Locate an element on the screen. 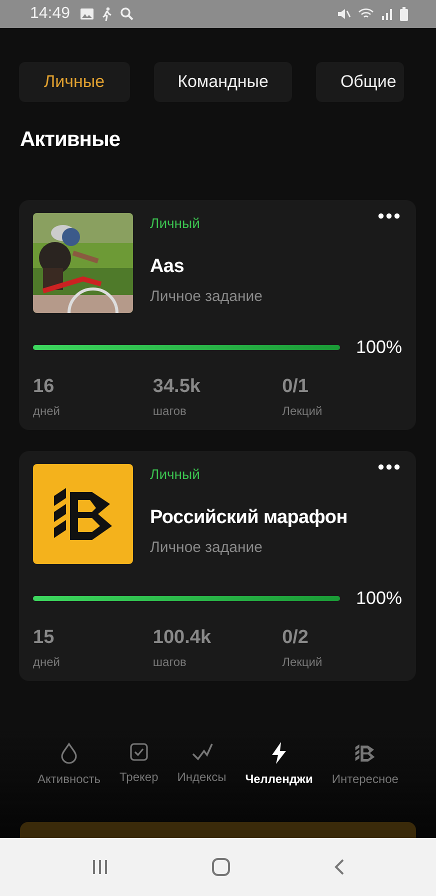 The image size is (436, 896). stripes-logo-icon is located at coordinates (365, 753).